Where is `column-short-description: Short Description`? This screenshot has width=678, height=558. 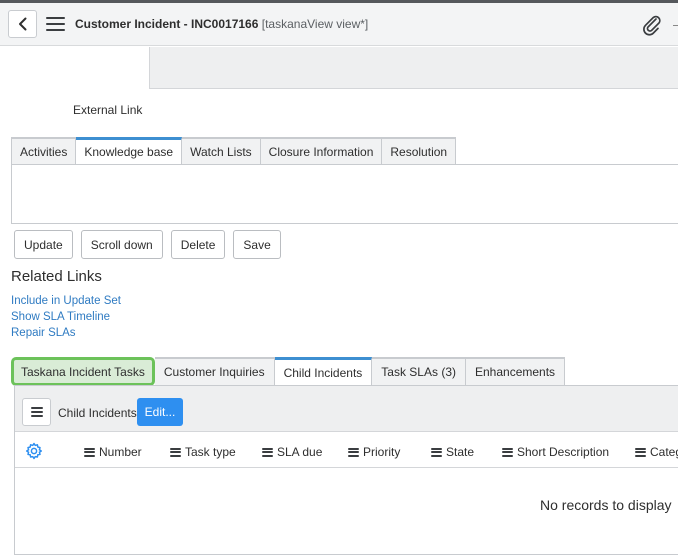
column-short-description: Short Description is located at coordinates (555, 452).